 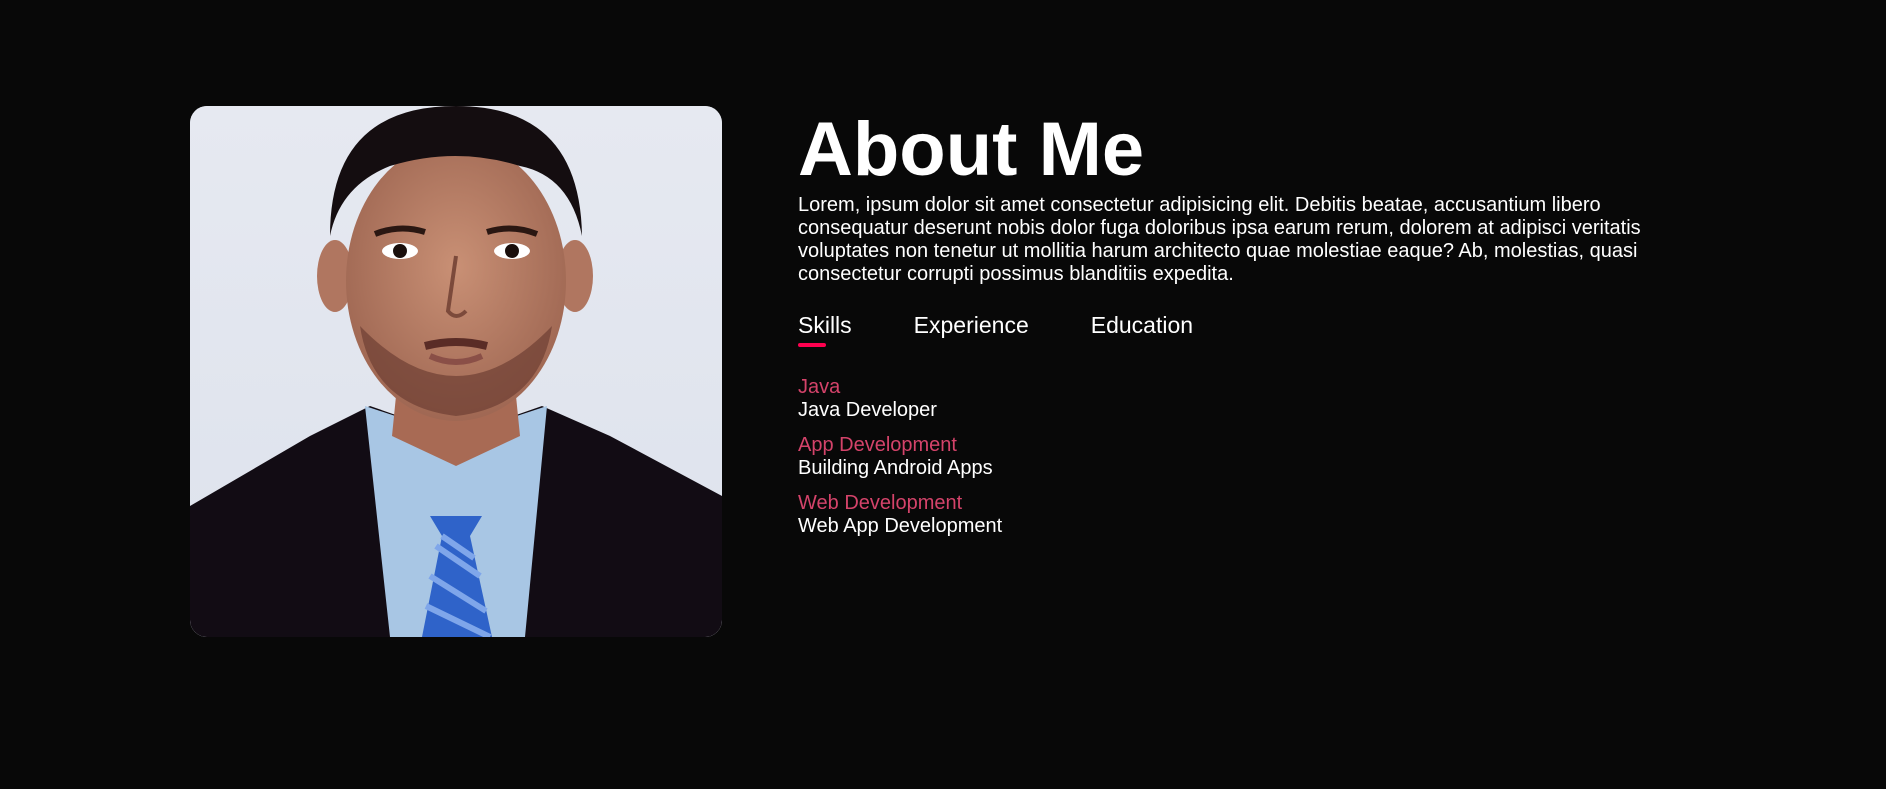 I want to click on skill-detail: Java Developer, so click(x=867, y=410).